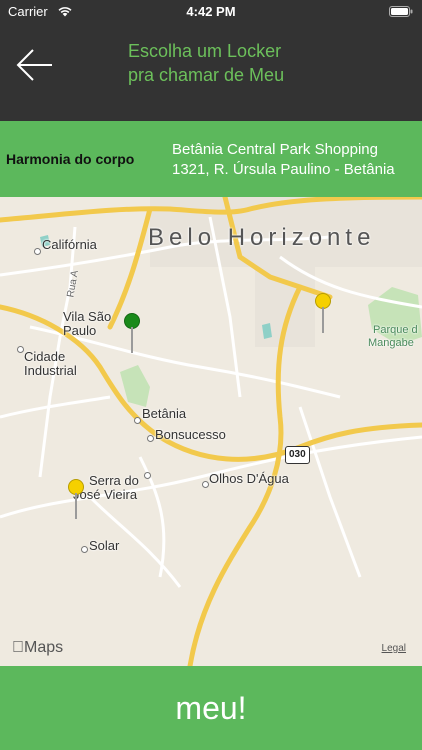  I want to click on map-label-solar: Solar, so click(104, 545).